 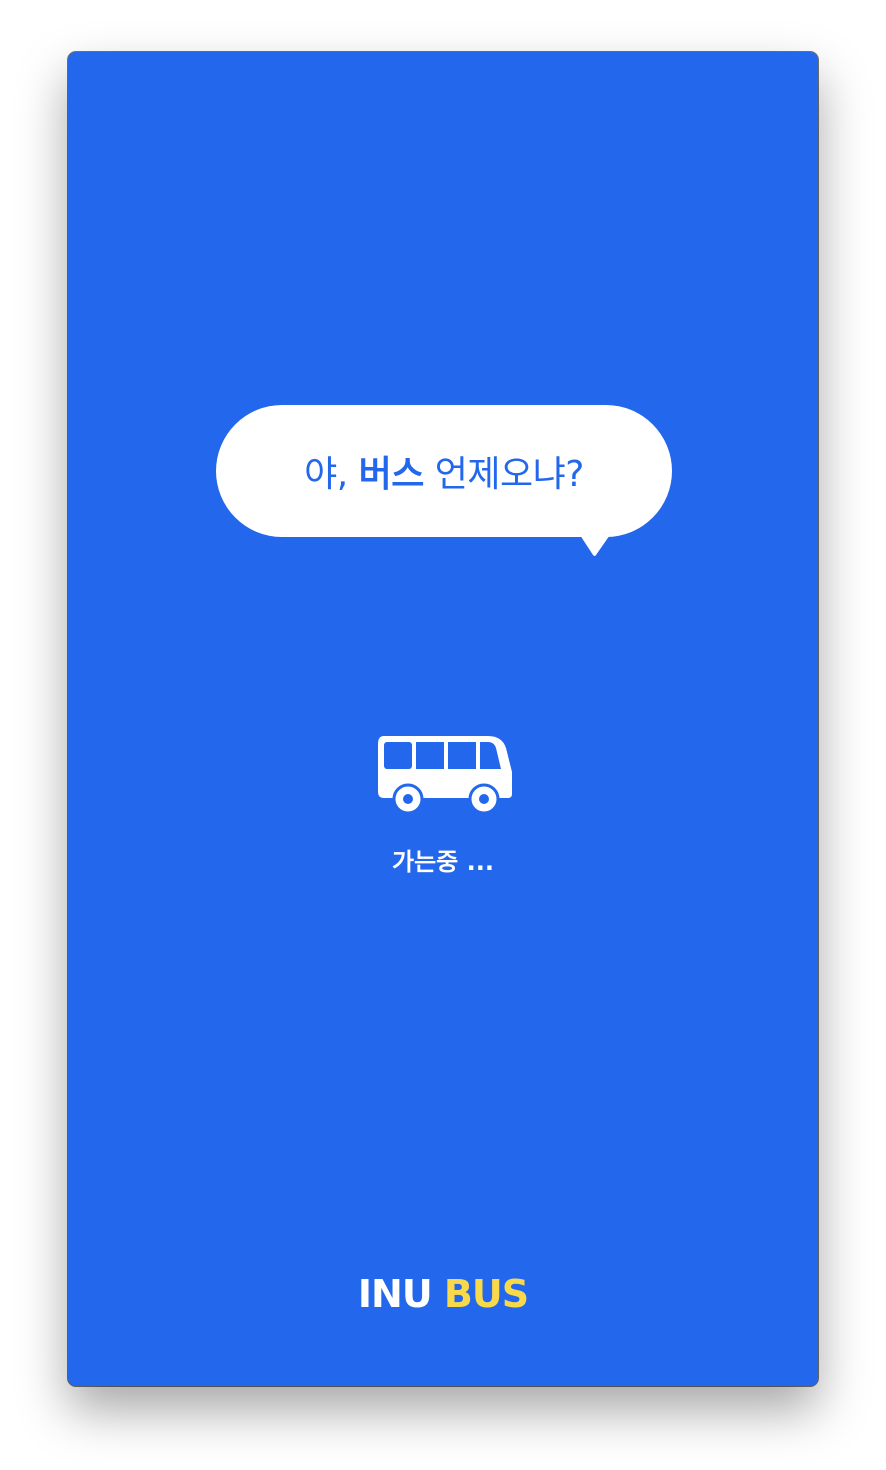 I want to click on speech-bubble-tail, so click(x=595, y=544).